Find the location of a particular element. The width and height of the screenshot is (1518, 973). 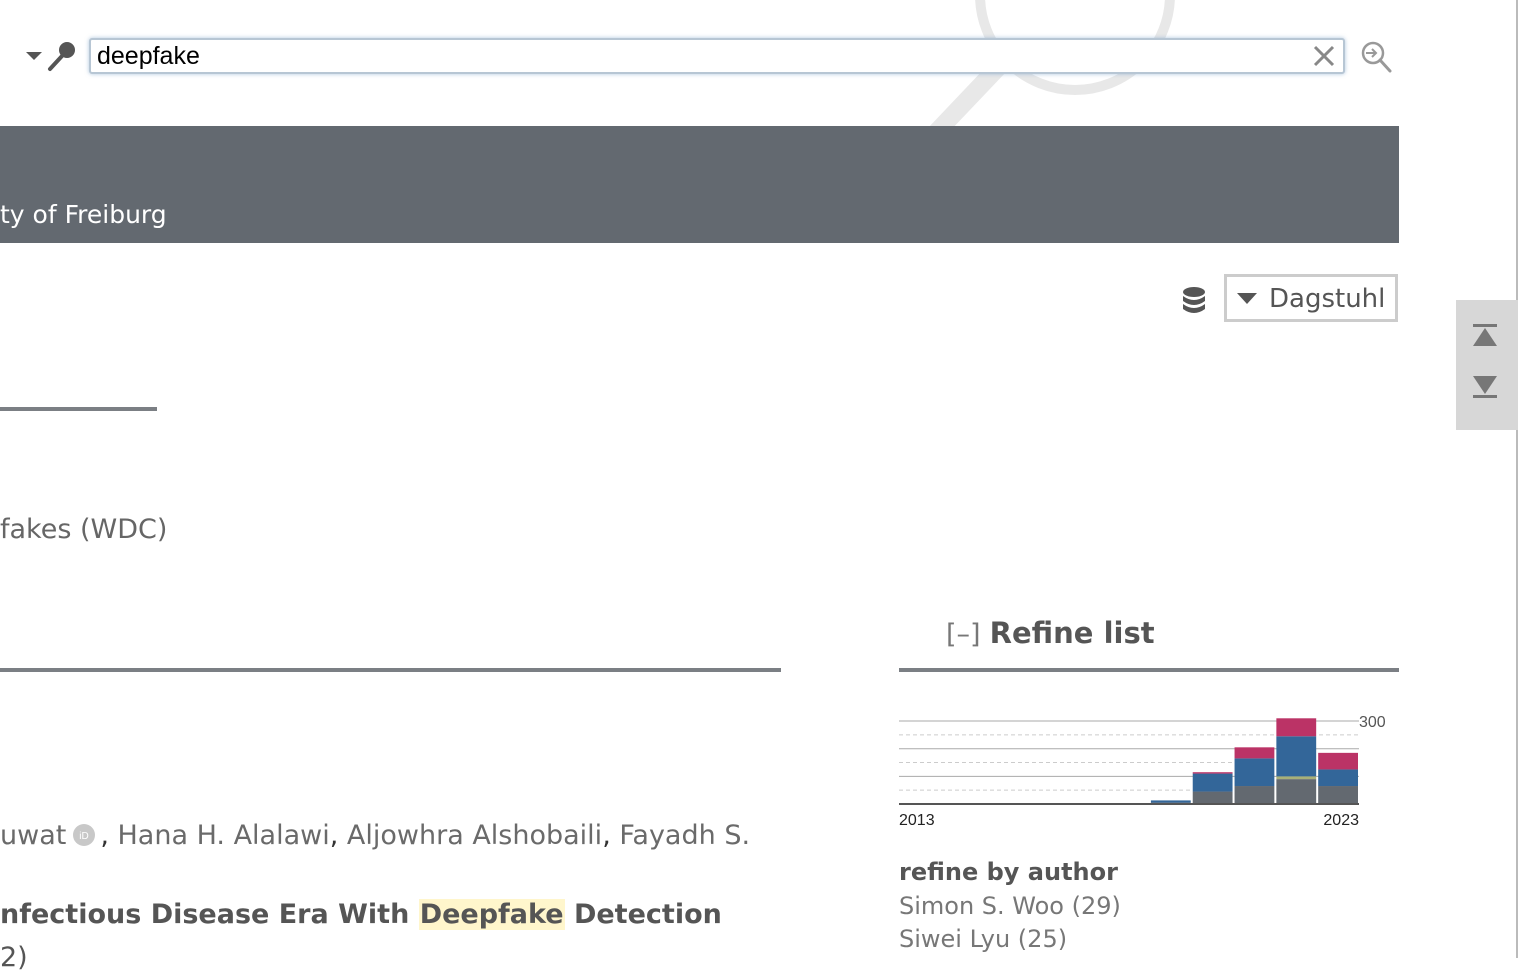

banner-affiliation-text: ty of Freiburg is located at coordinates (83, 214).